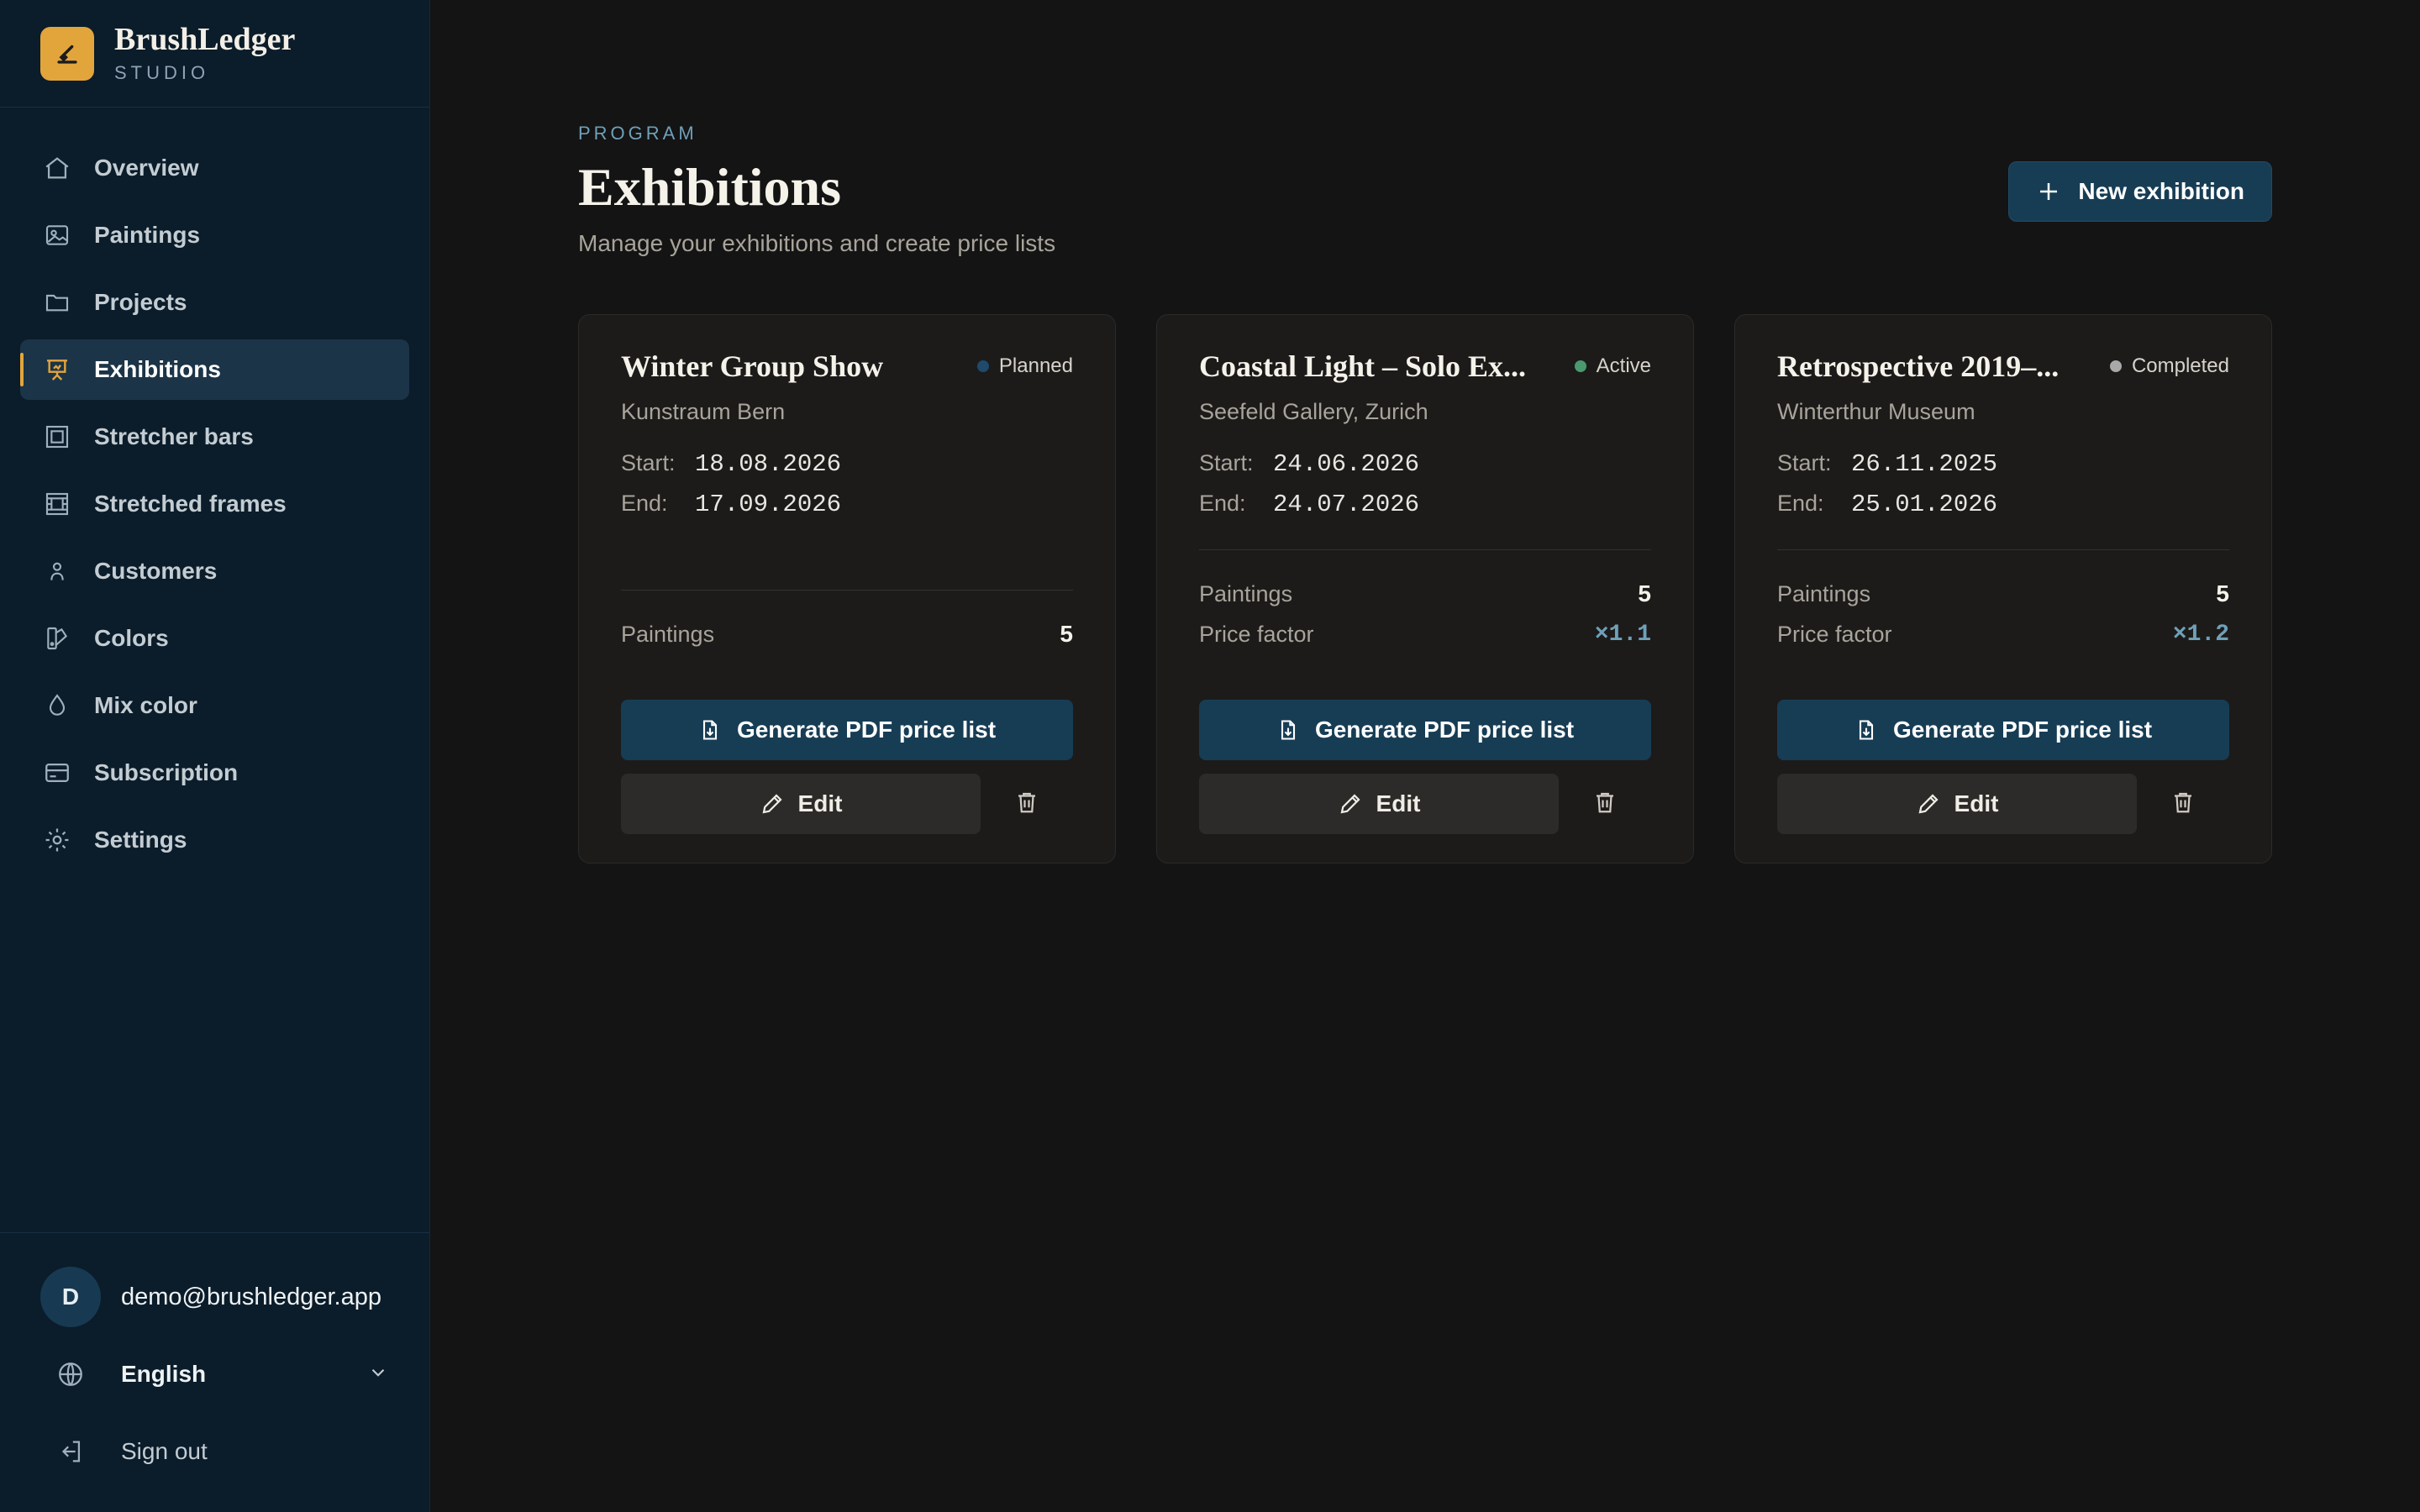  I want to click on sidebar-item-mix-color: Mix color, so click(214, 705).